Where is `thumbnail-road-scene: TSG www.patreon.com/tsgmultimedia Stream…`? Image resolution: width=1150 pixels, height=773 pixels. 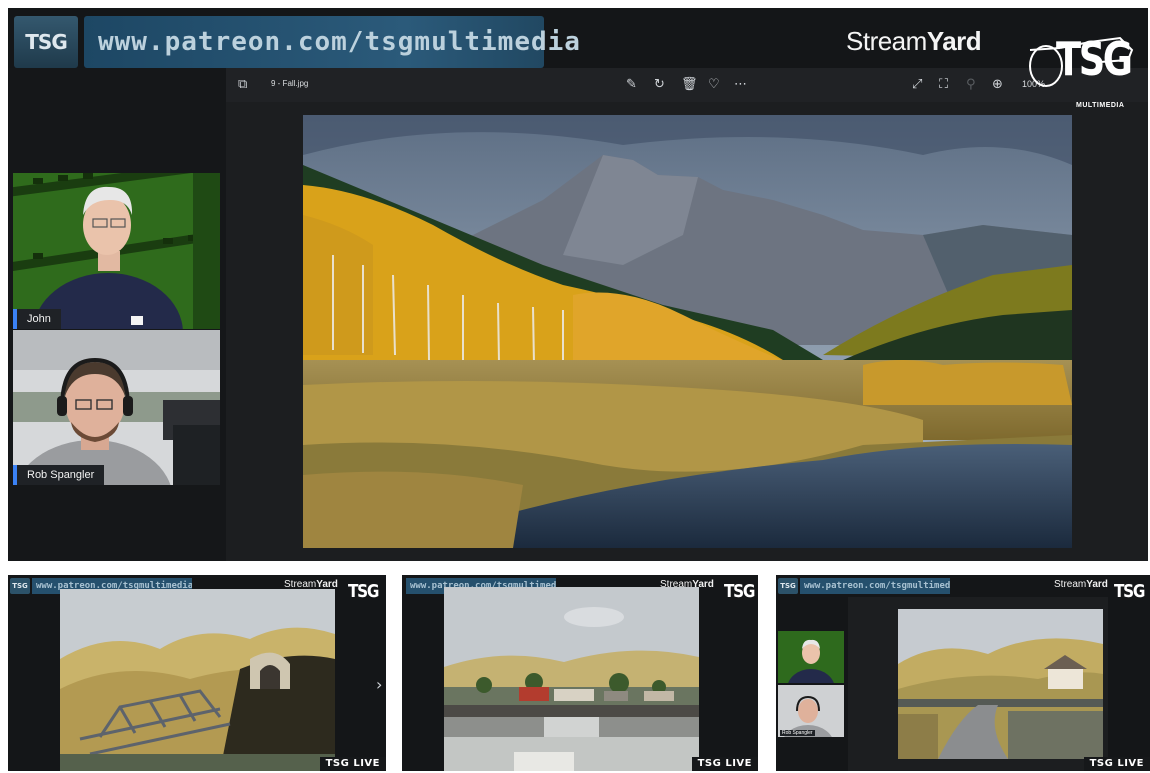
thumbnail-road-scene: TSG www.patreon.com/tsgmultimedia Stream… is located at coordinates (963, 673).